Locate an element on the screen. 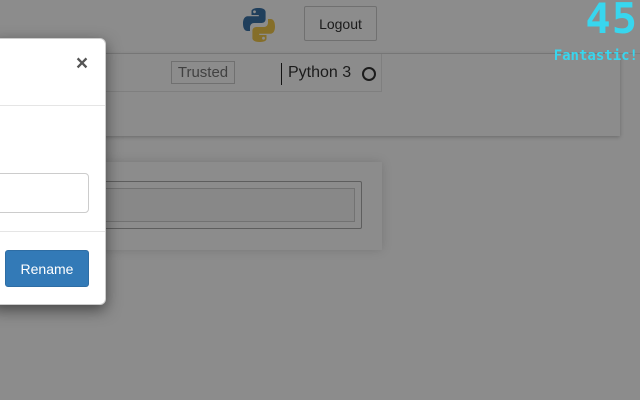 The width and height of the screenshot is (640, 400). close-icon: × is located at coordinates (82, 64).